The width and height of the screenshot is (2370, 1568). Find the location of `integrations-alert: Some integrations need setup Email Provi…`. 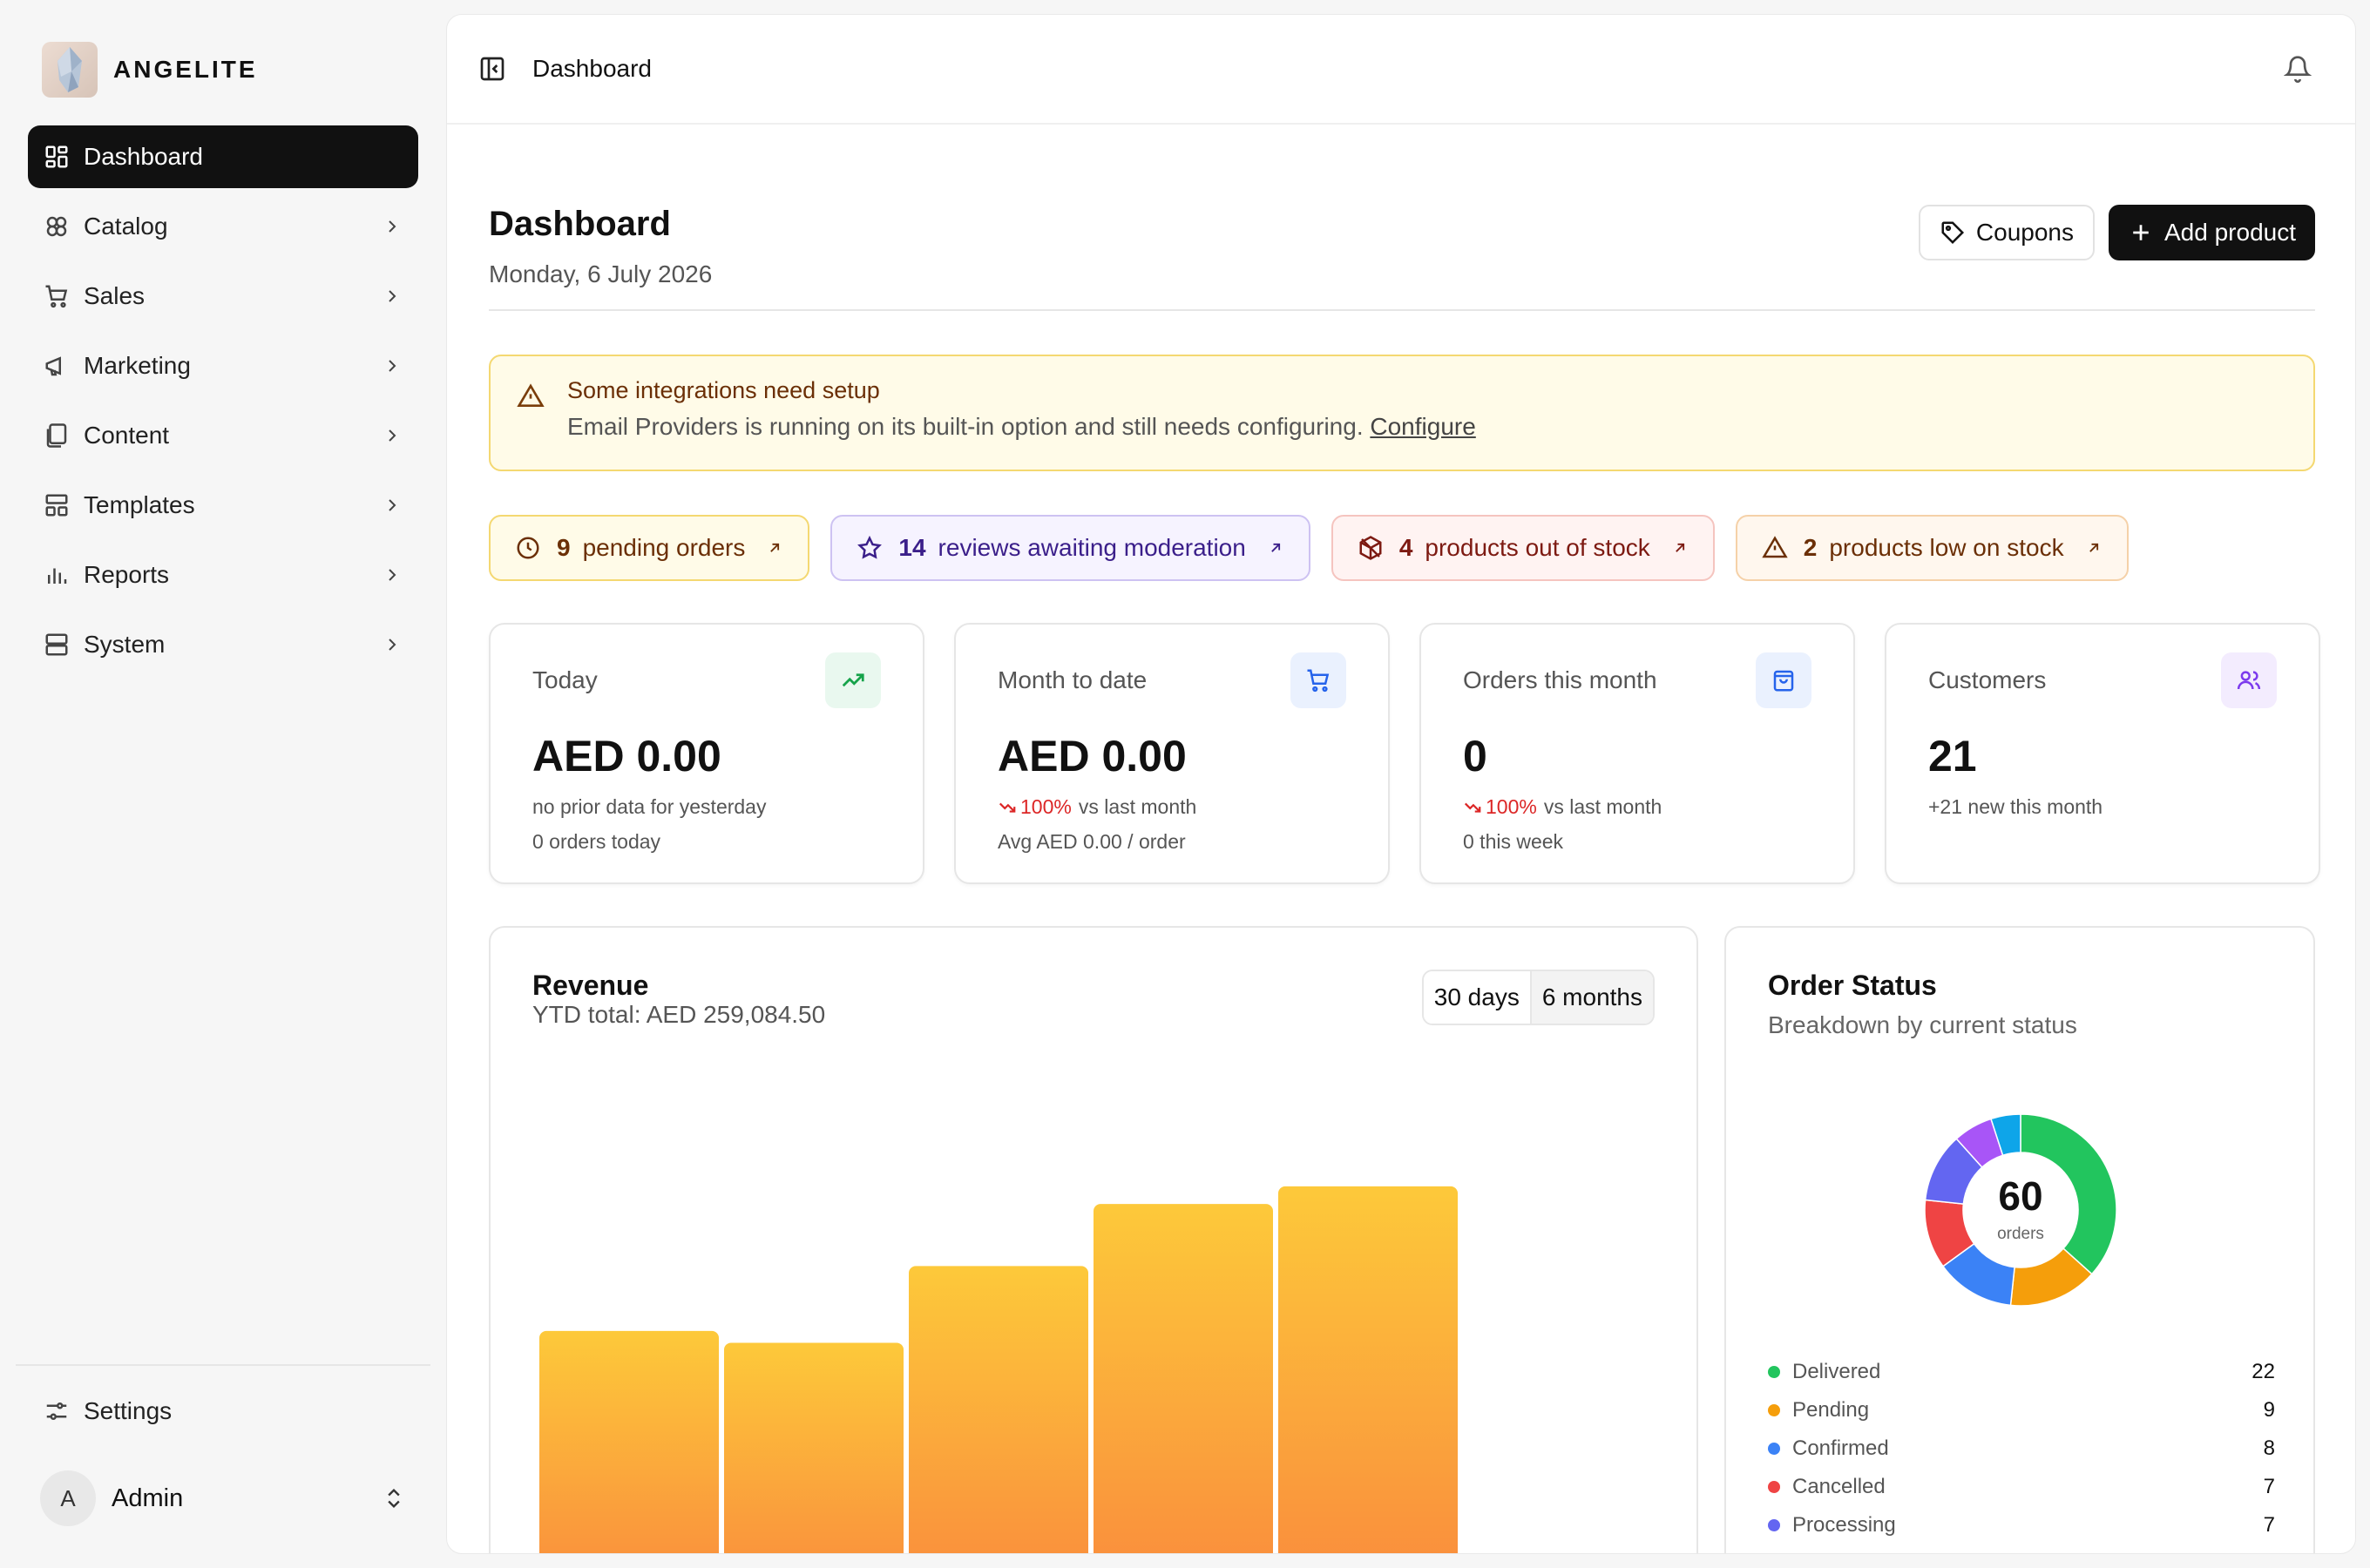

integrations-alert: Some integrations need setup Email Provi… is located at coordinates (1402, 413).